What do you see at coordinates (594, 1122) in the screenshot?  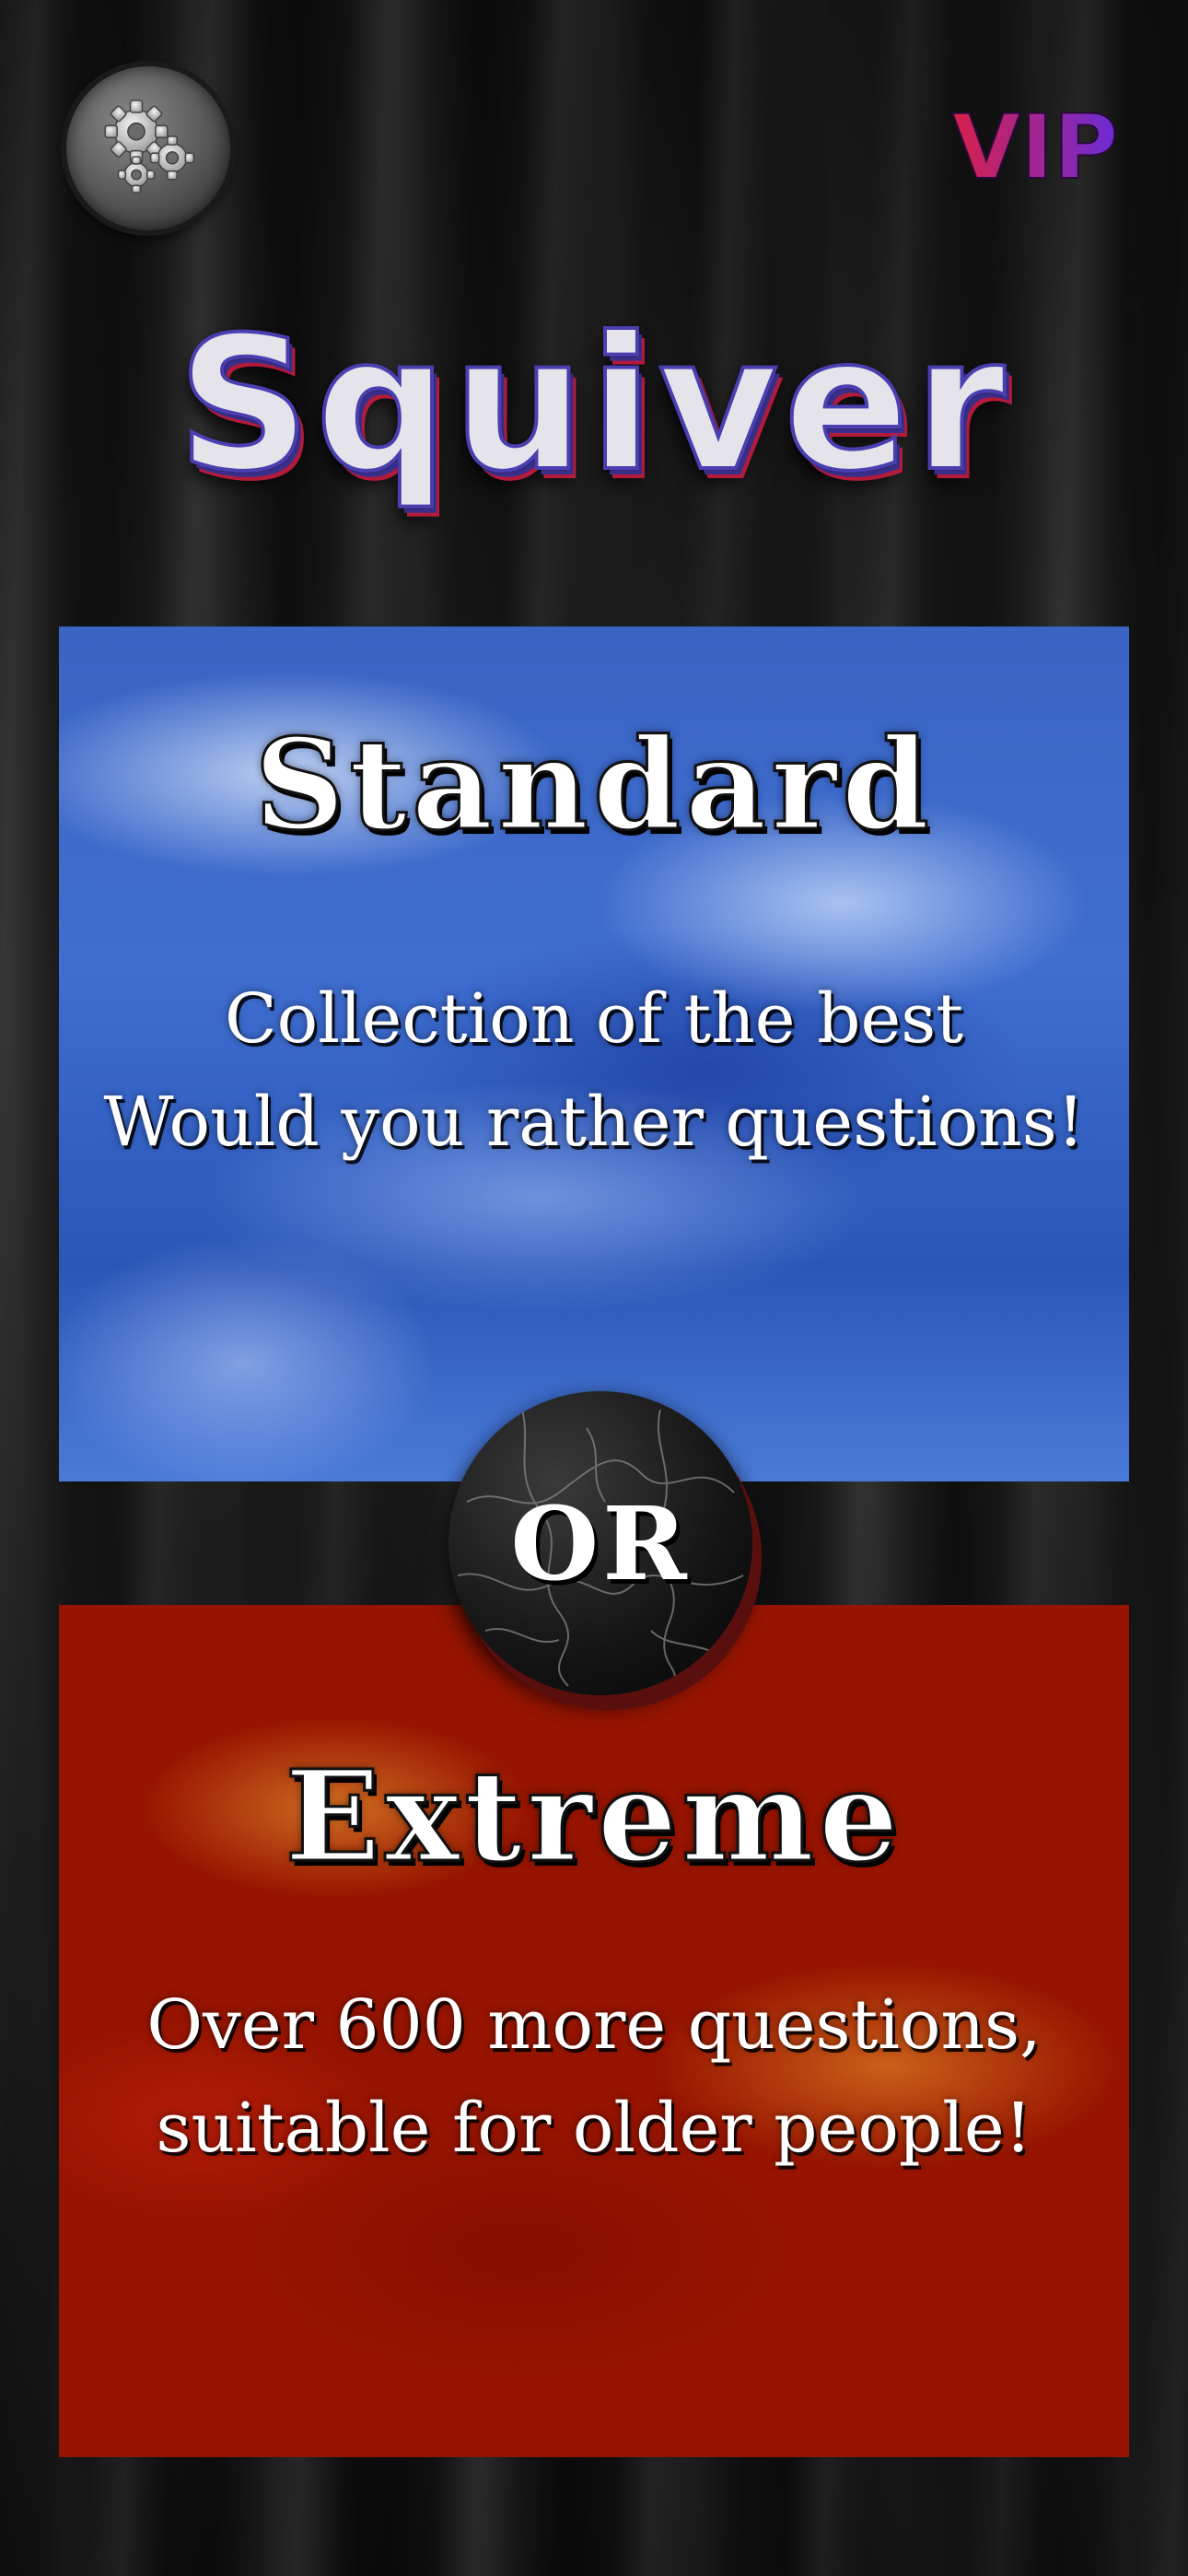 I see `standard-description-line-2: Would you rather questions!` at bounding box center [594, 1122].